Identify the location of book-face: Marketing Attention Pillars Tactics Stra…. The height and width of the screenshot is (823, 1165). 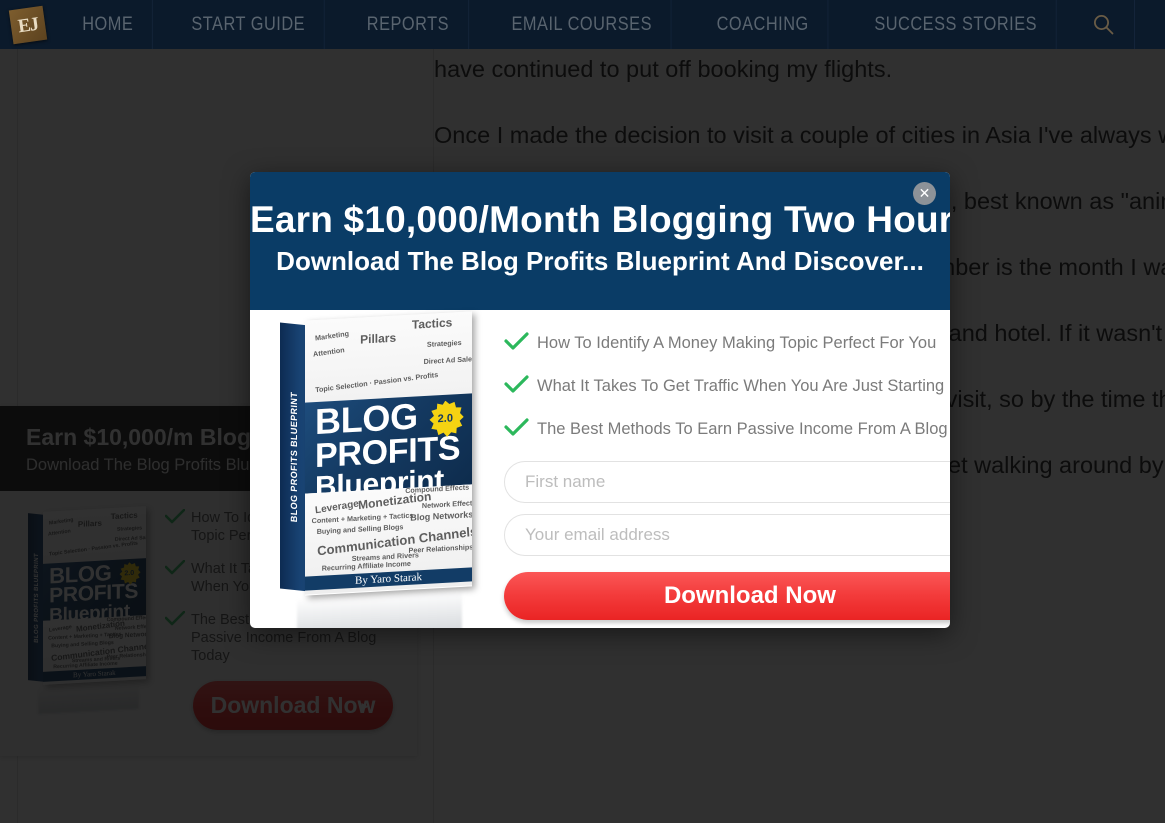
(388, 453).